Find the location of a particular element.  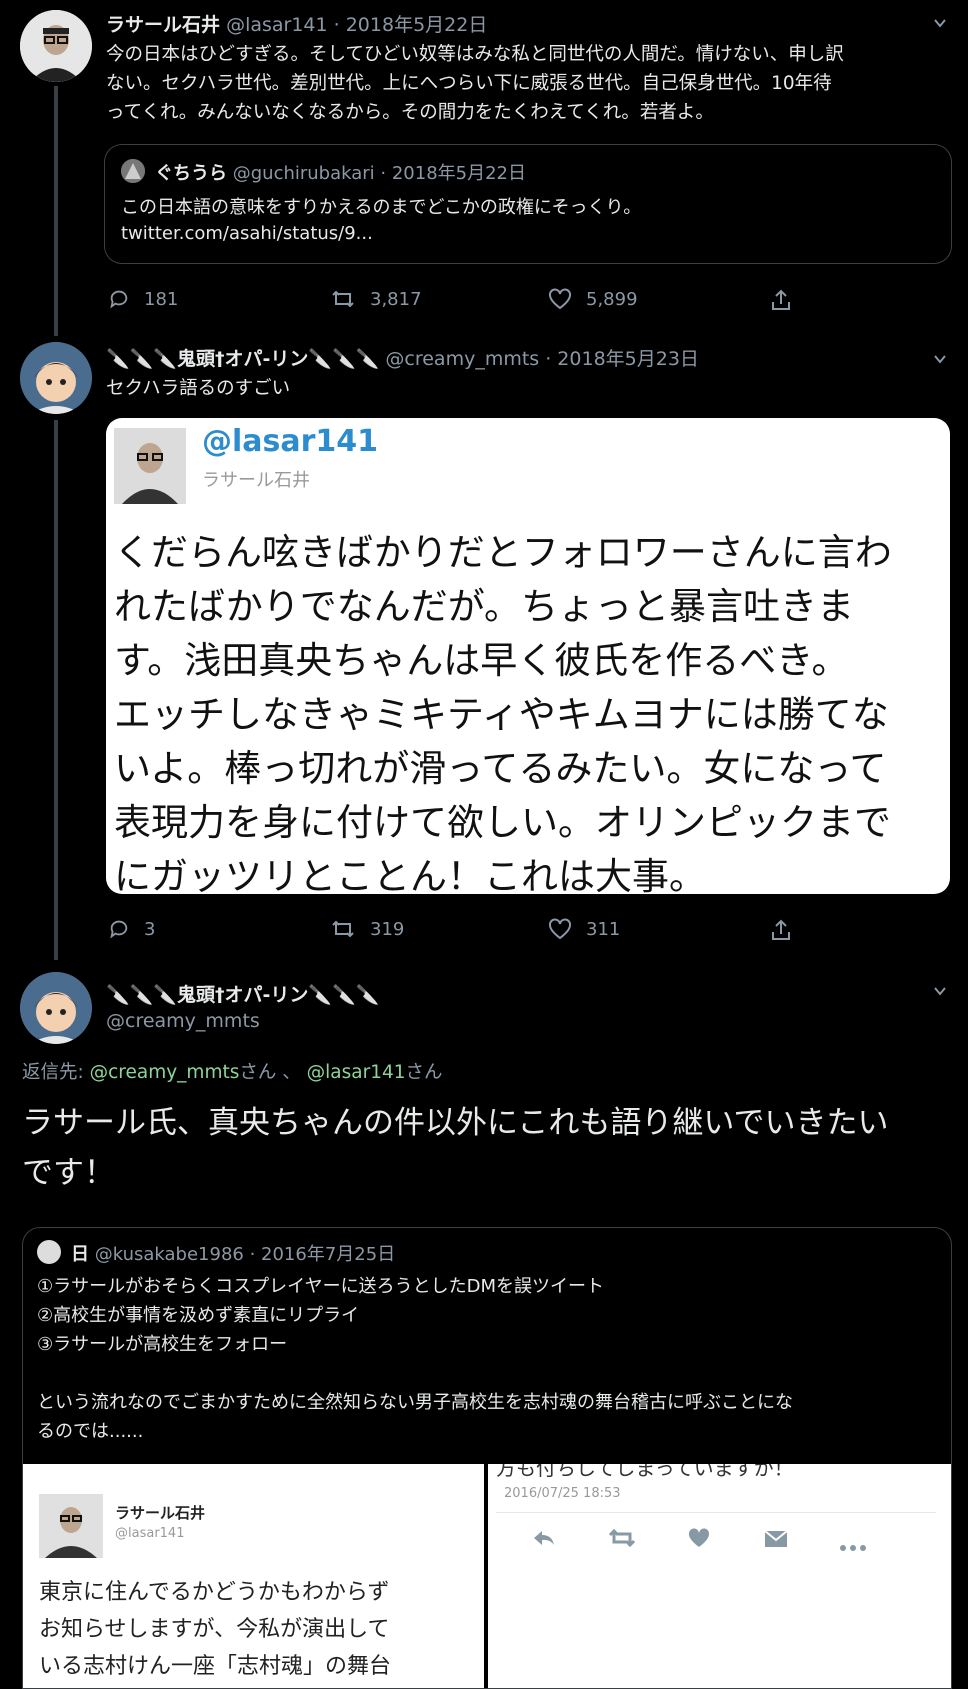

image-text-line: 表現力を身に付けて欲しい。オリンピックまで is located at coordinates (502, 822).